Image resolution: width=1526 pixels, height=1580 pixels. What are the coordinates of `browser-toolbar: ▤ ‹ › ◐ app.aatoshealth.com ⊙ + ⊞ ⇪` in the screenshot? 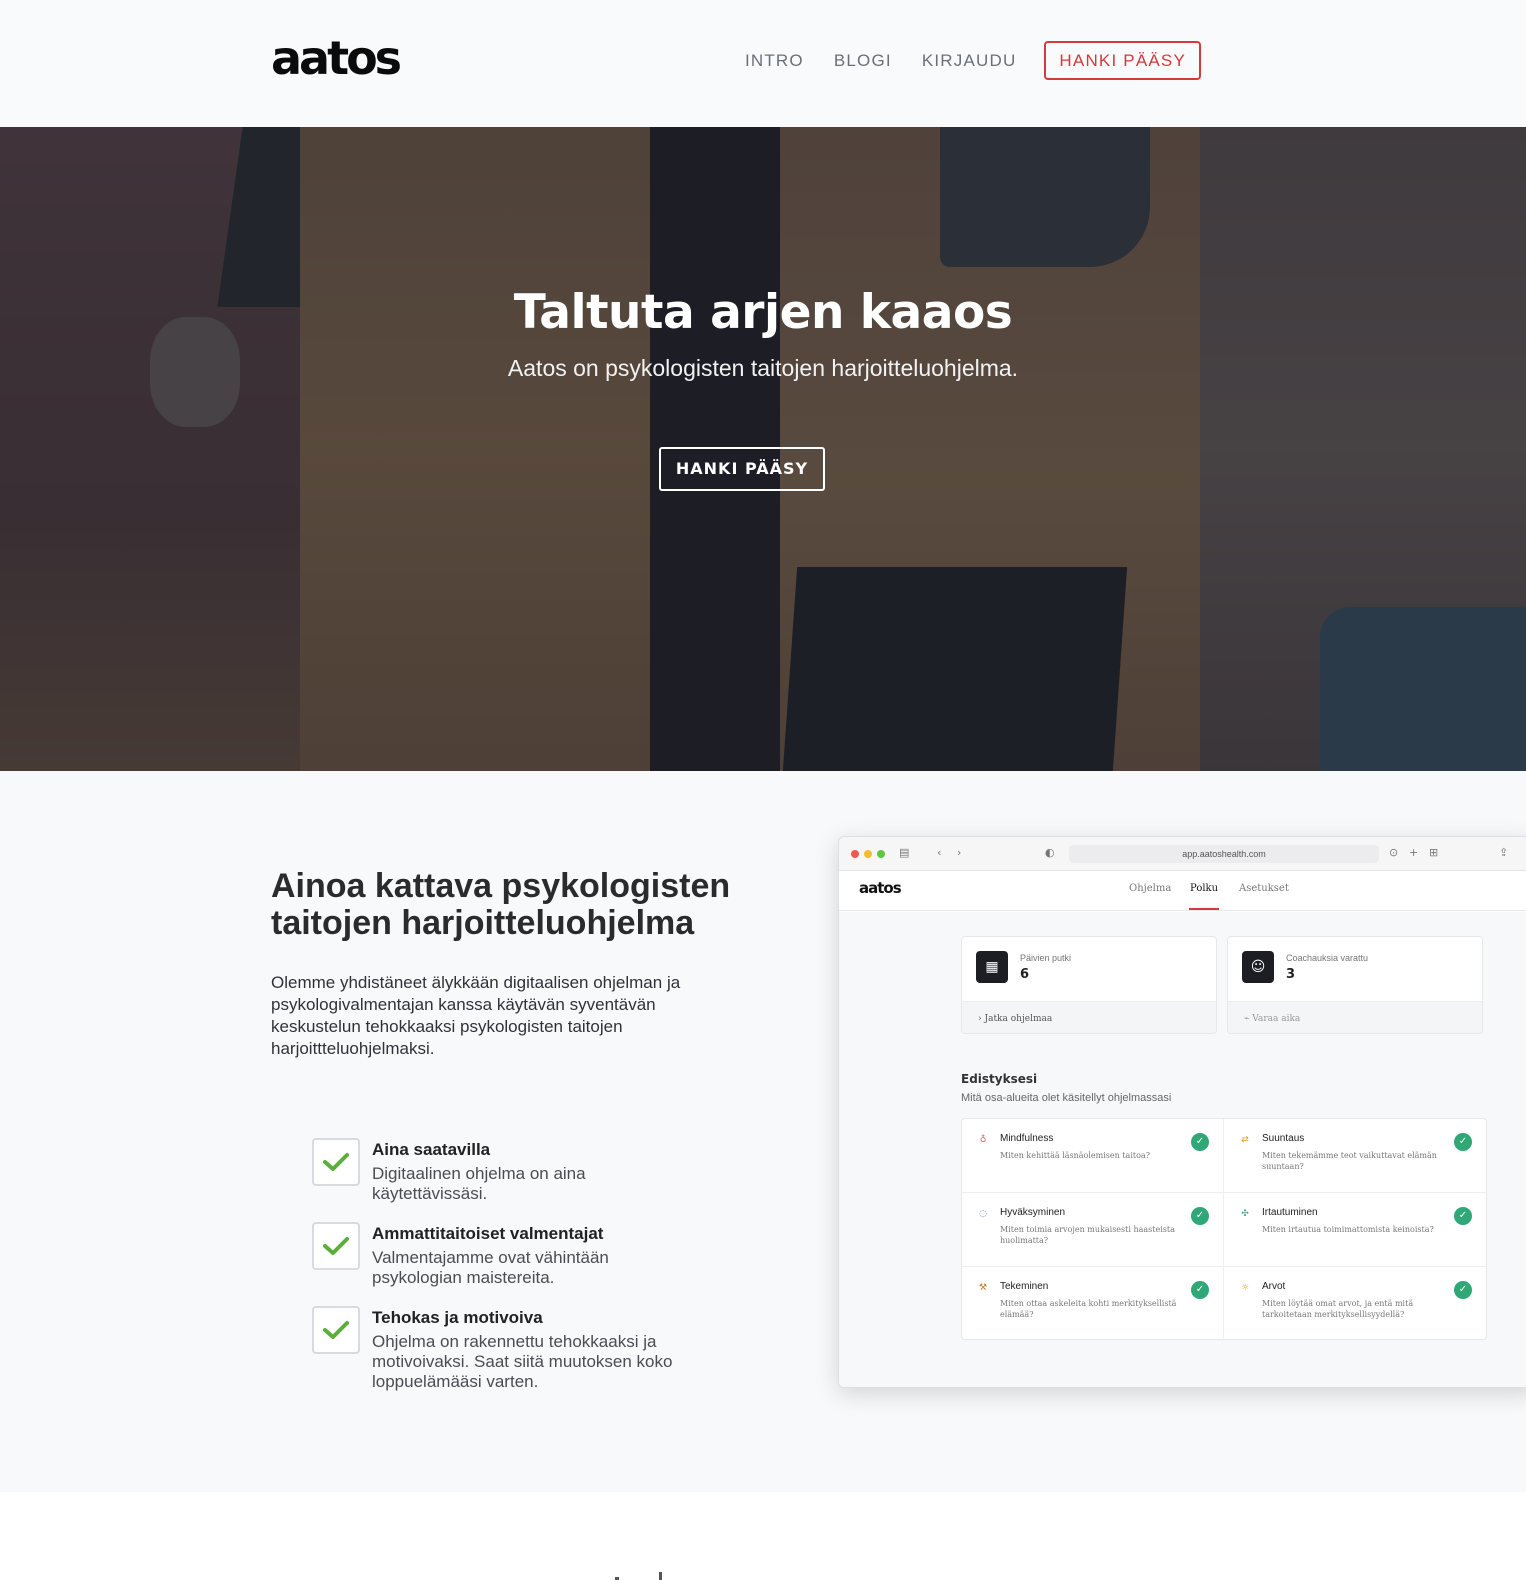 It's located at (1182, 854).